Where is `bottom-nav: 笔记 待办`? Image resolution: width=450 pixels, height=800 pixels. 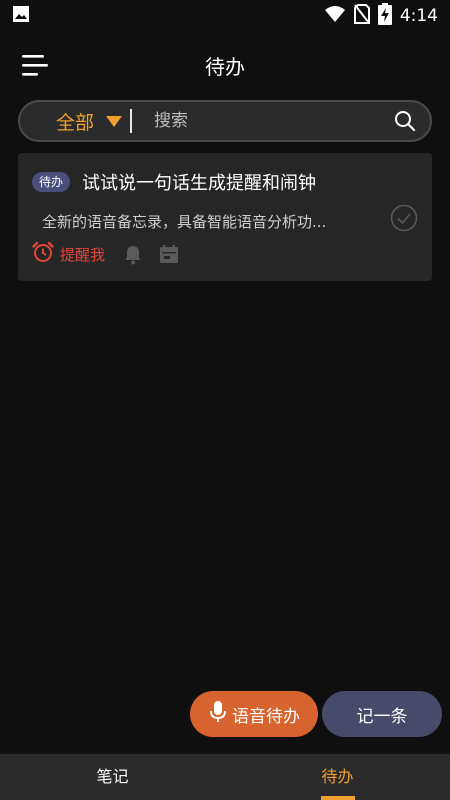
bottom-nav: 笔记 待办 is located at coordinates (225, 777).